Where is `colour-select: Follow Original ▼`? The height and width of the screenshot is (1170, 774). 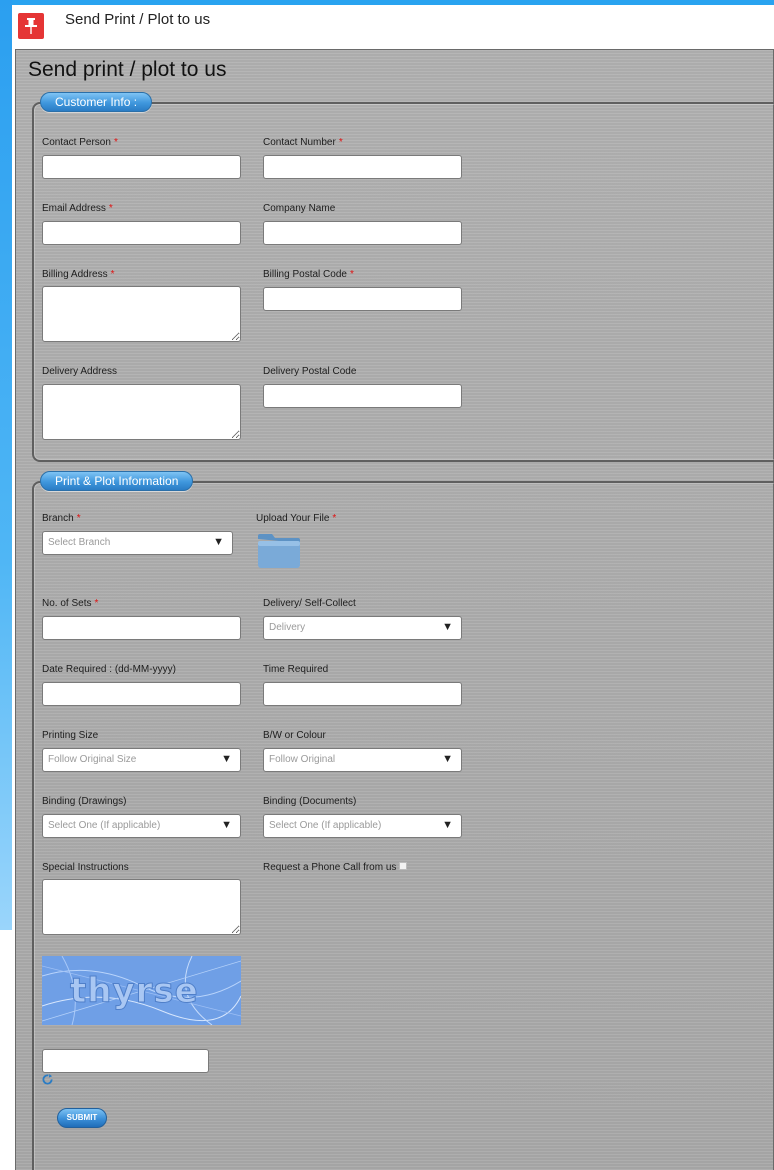 colour-select: Follow Original ▼ is located at coordinates (362, 760).